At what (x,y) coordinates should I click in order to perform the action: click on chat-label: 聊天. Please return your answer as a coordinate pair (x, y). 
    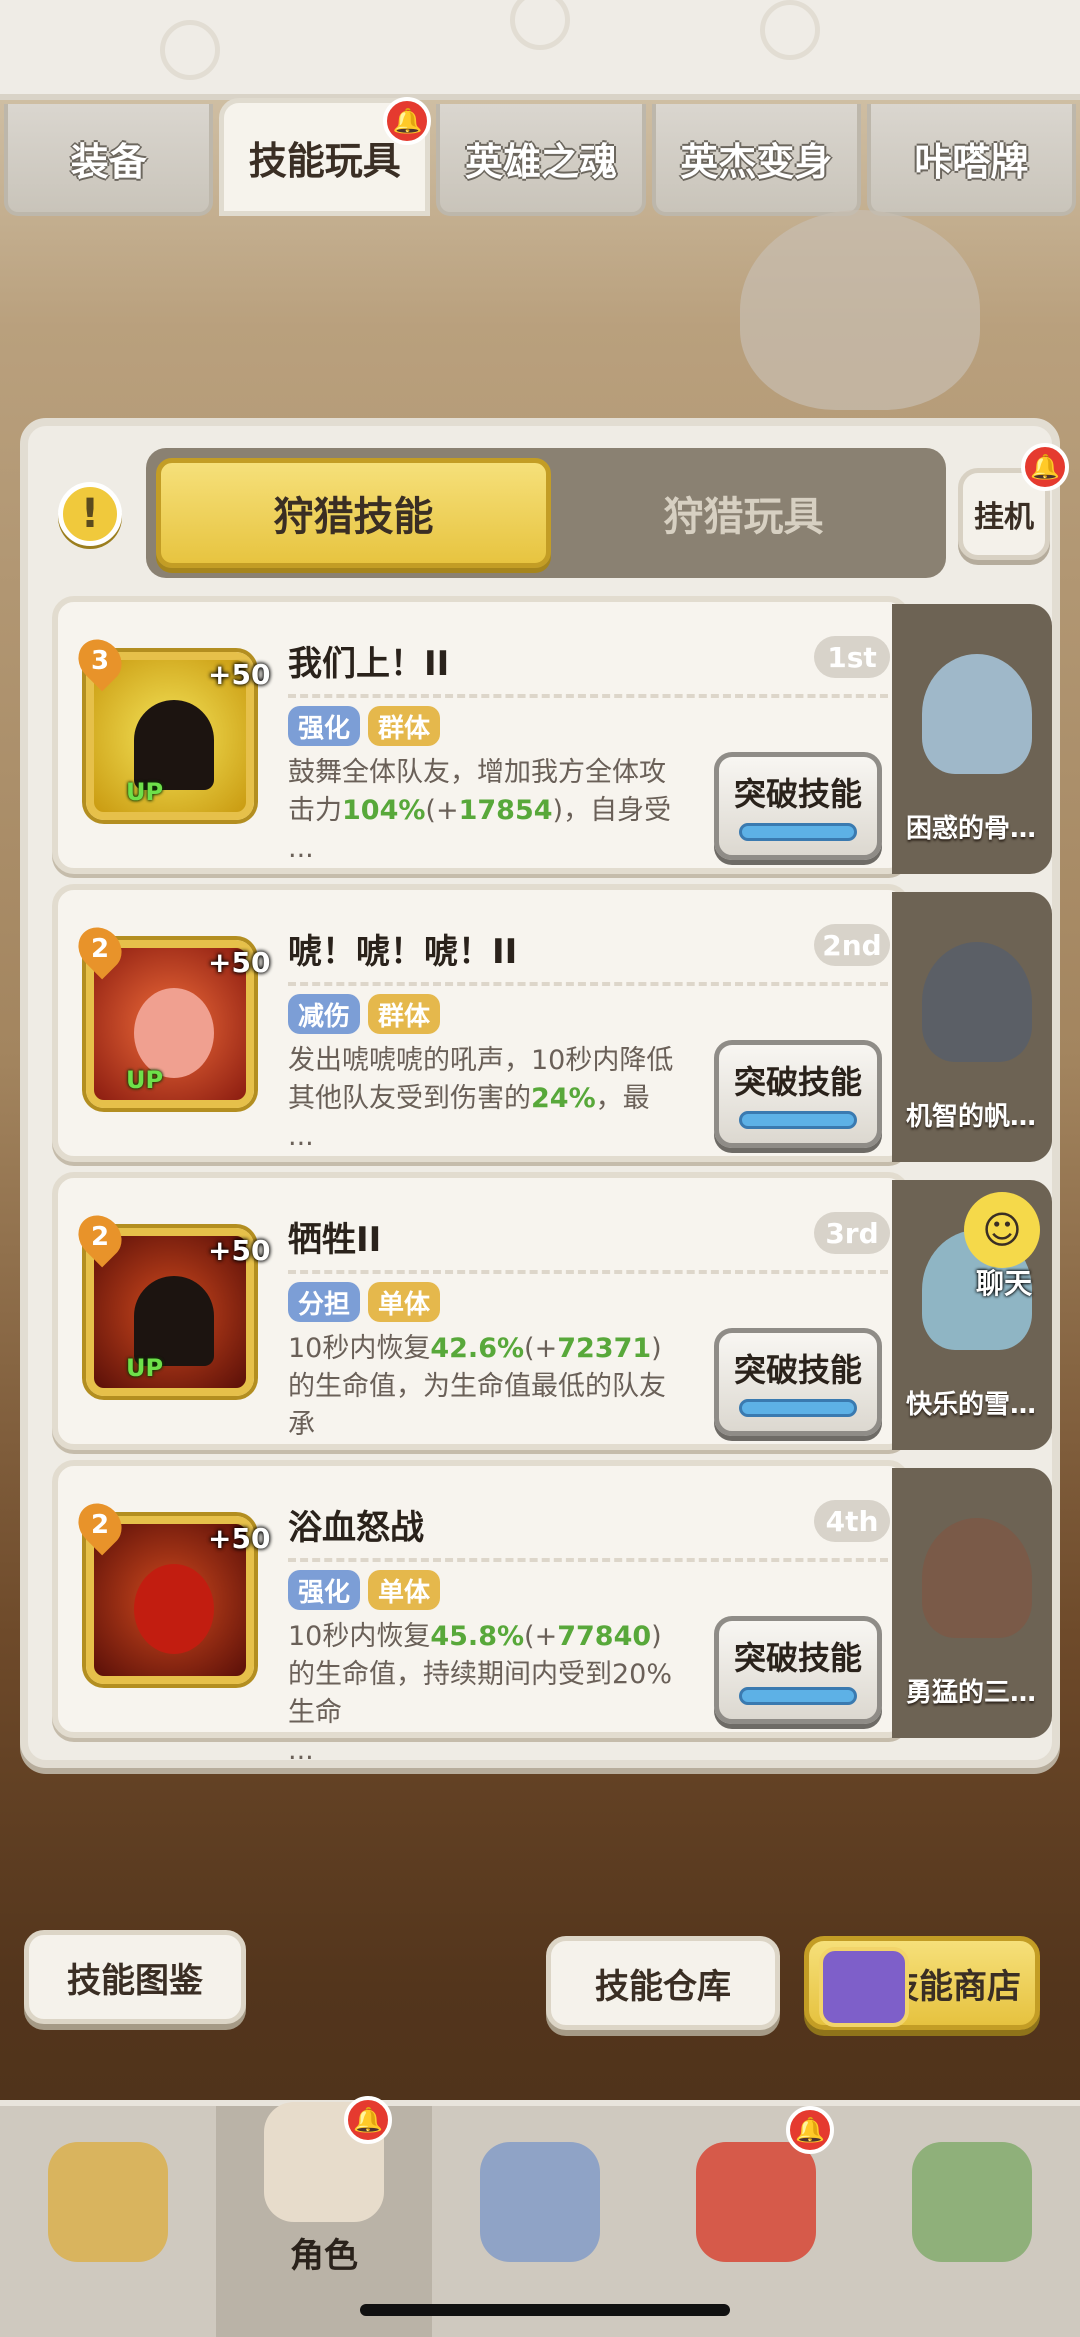
    Looking at the image, I should click on (1003, 1283).